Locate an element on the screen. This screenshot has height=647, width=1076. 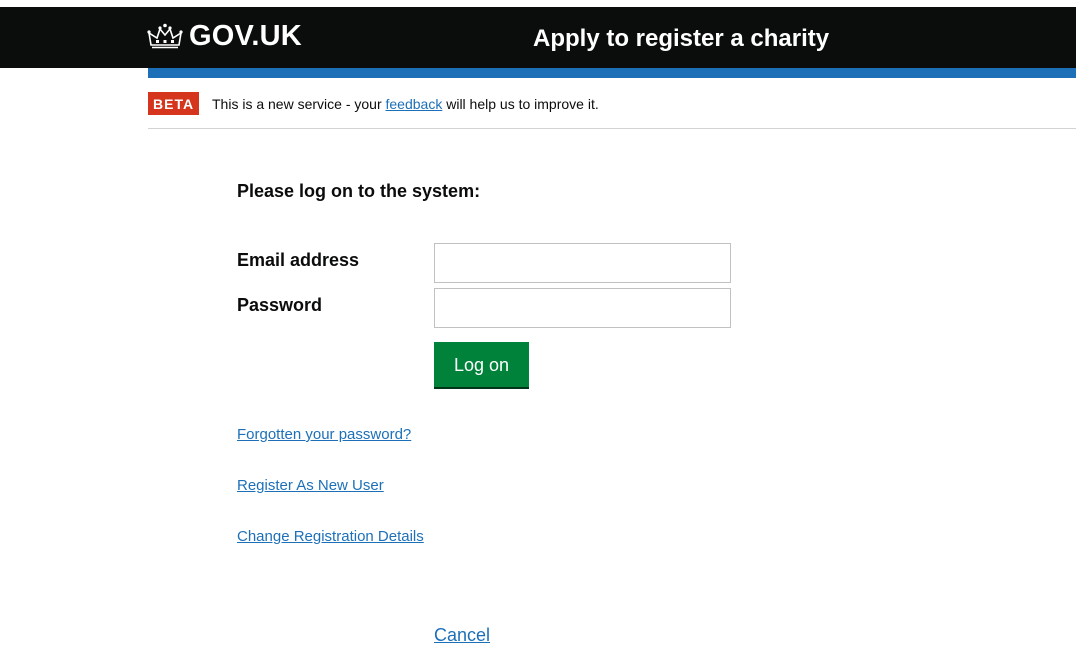
beta-tag: BETA is located at coordinates (174, 103).